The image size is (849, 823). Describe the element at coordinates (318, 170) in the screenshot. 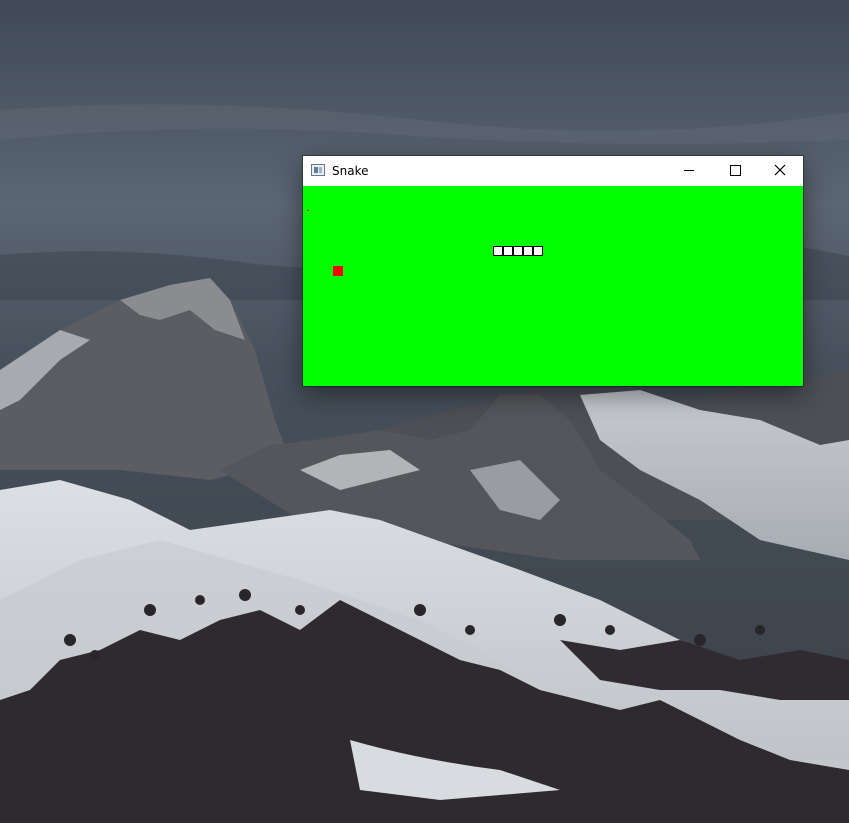

I see `app-window-icon` at that location.